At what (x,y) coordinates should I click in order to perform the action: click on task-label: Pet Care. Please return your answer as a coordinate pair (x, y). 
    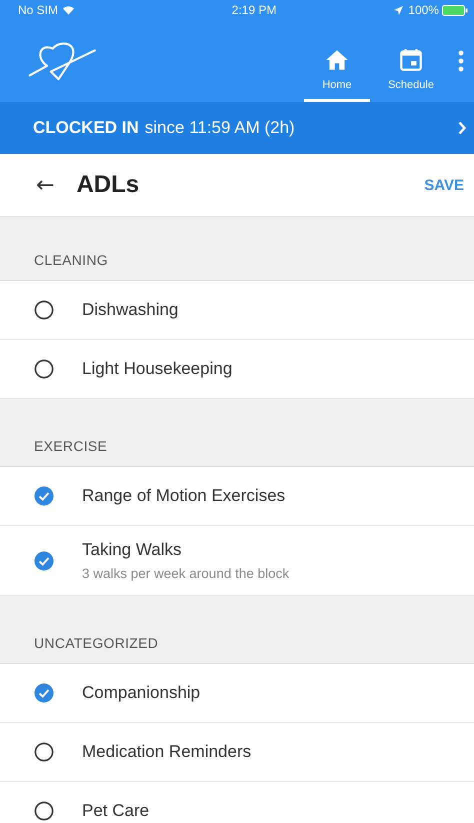
    Looking at the image, I should click on (116, 811).